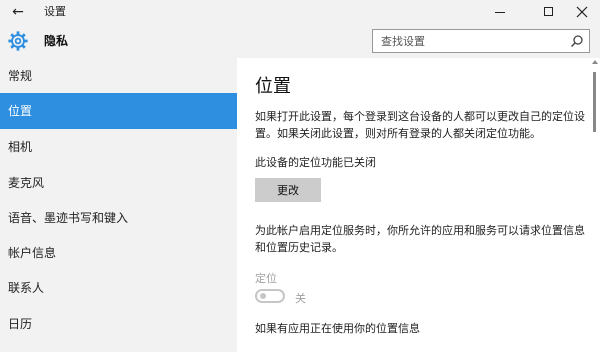 The image size is (600, 352). I want to click on section-heading: 位置, so click(273, 86).